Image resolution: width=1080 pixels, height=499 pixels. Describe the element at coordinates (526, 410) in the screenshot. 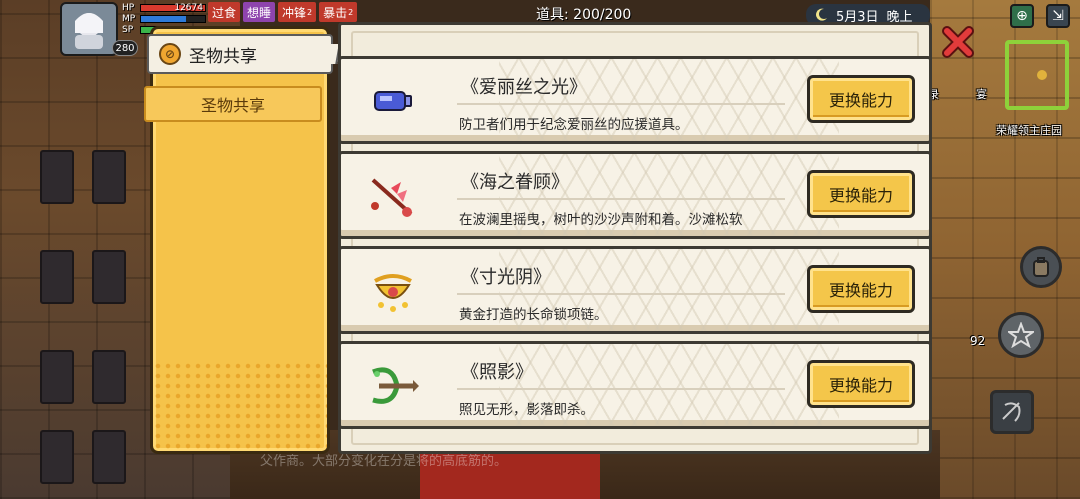

I see `relic-description: 照见无形，影落即杀。` at that location.